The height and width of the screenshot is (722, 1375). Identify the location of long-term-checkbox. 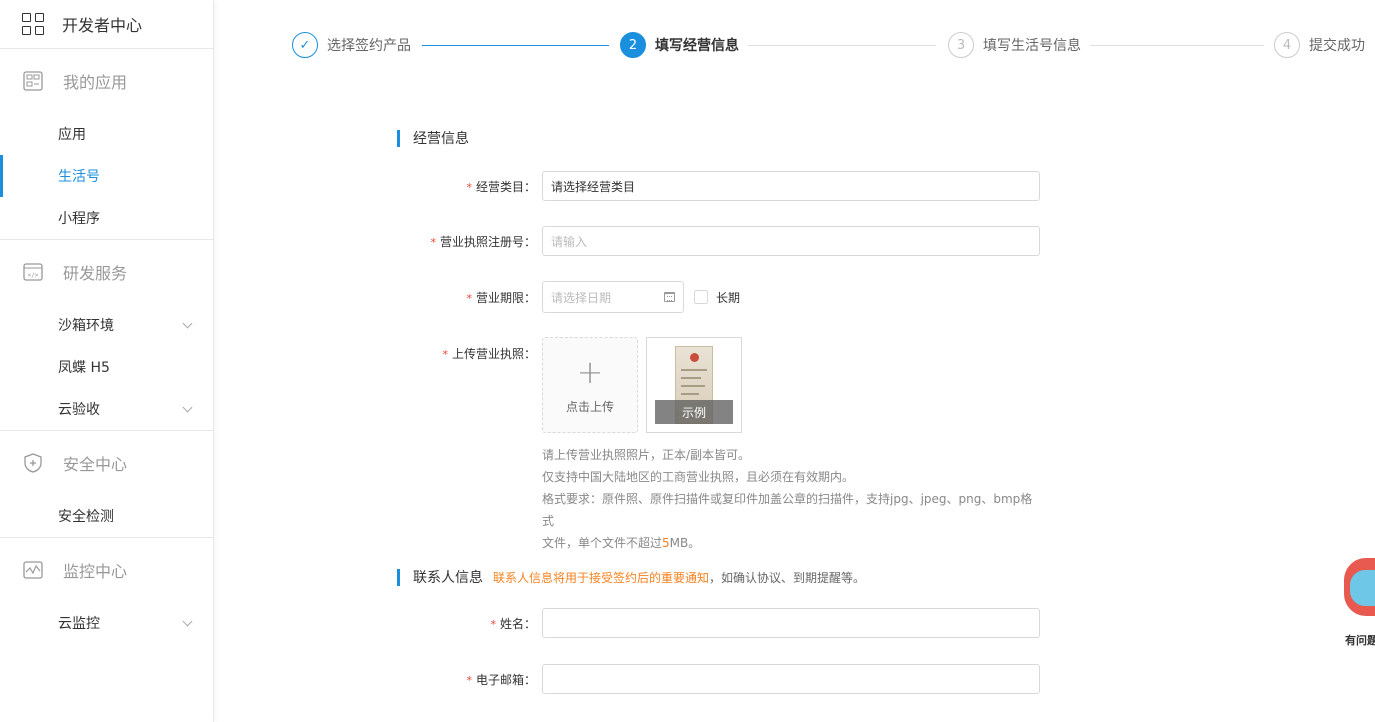
(701, 297).